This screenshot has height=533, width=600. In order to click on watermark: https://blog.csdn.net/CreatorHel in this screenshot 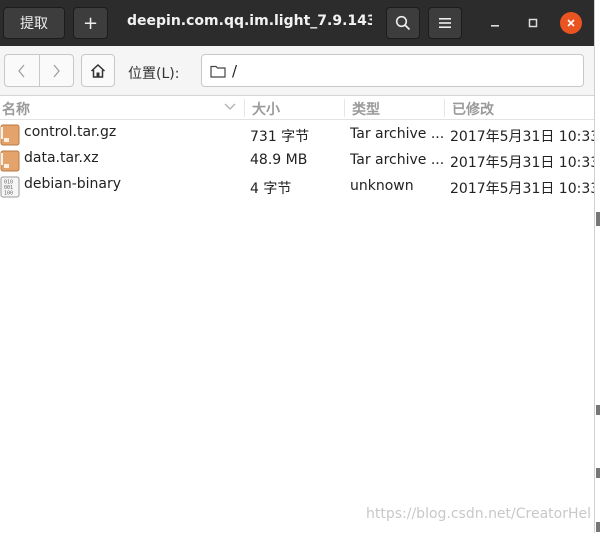, I will do `click(479, 514)`.